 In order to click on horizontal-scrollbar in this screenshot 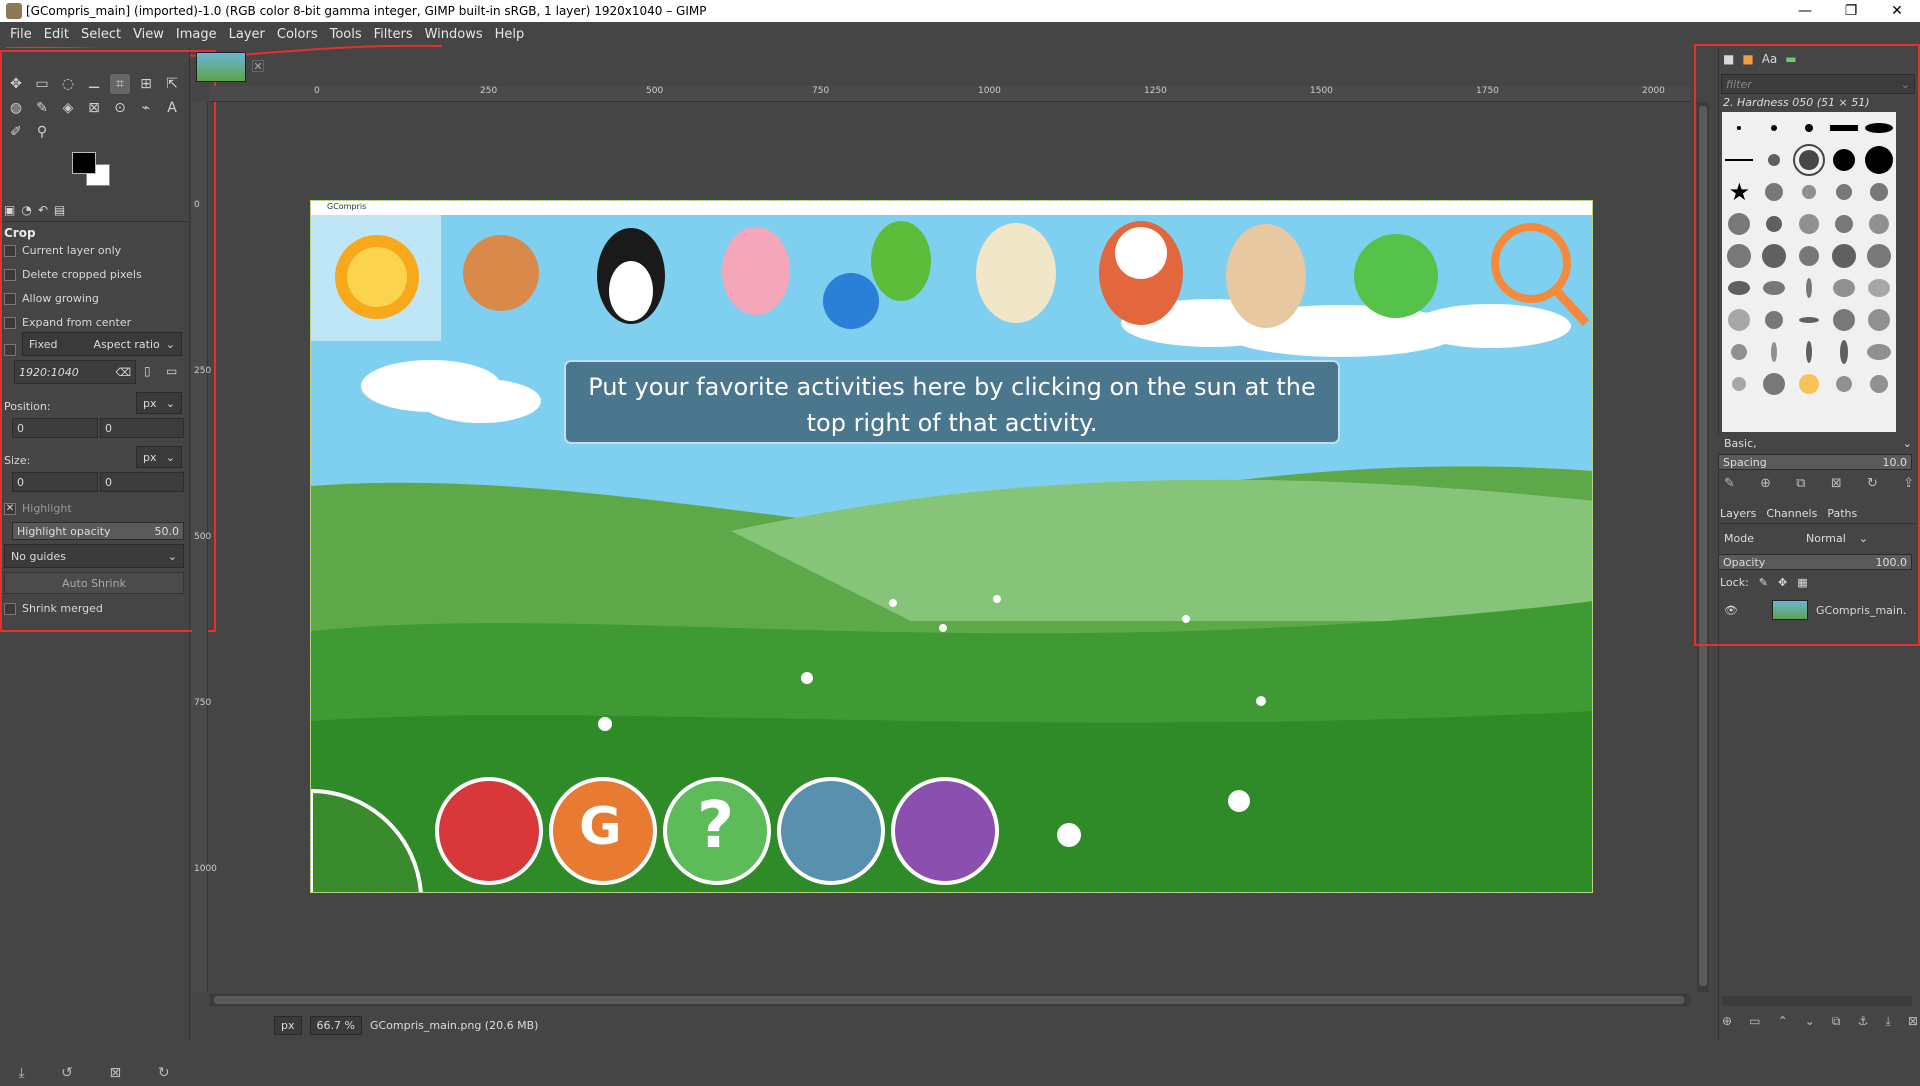, I will do `click(950, 1000)`.